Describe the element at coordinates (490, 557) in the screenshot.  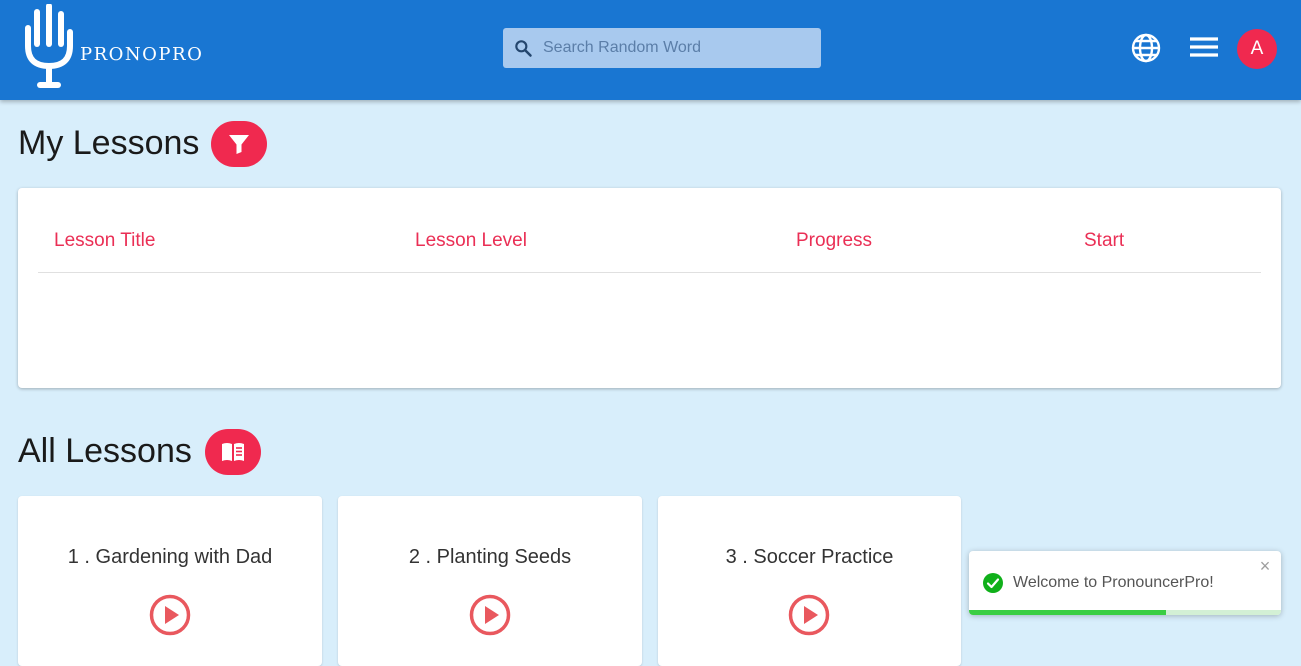
I see `lesson-title: 2 . Planting Seeds` at that location.